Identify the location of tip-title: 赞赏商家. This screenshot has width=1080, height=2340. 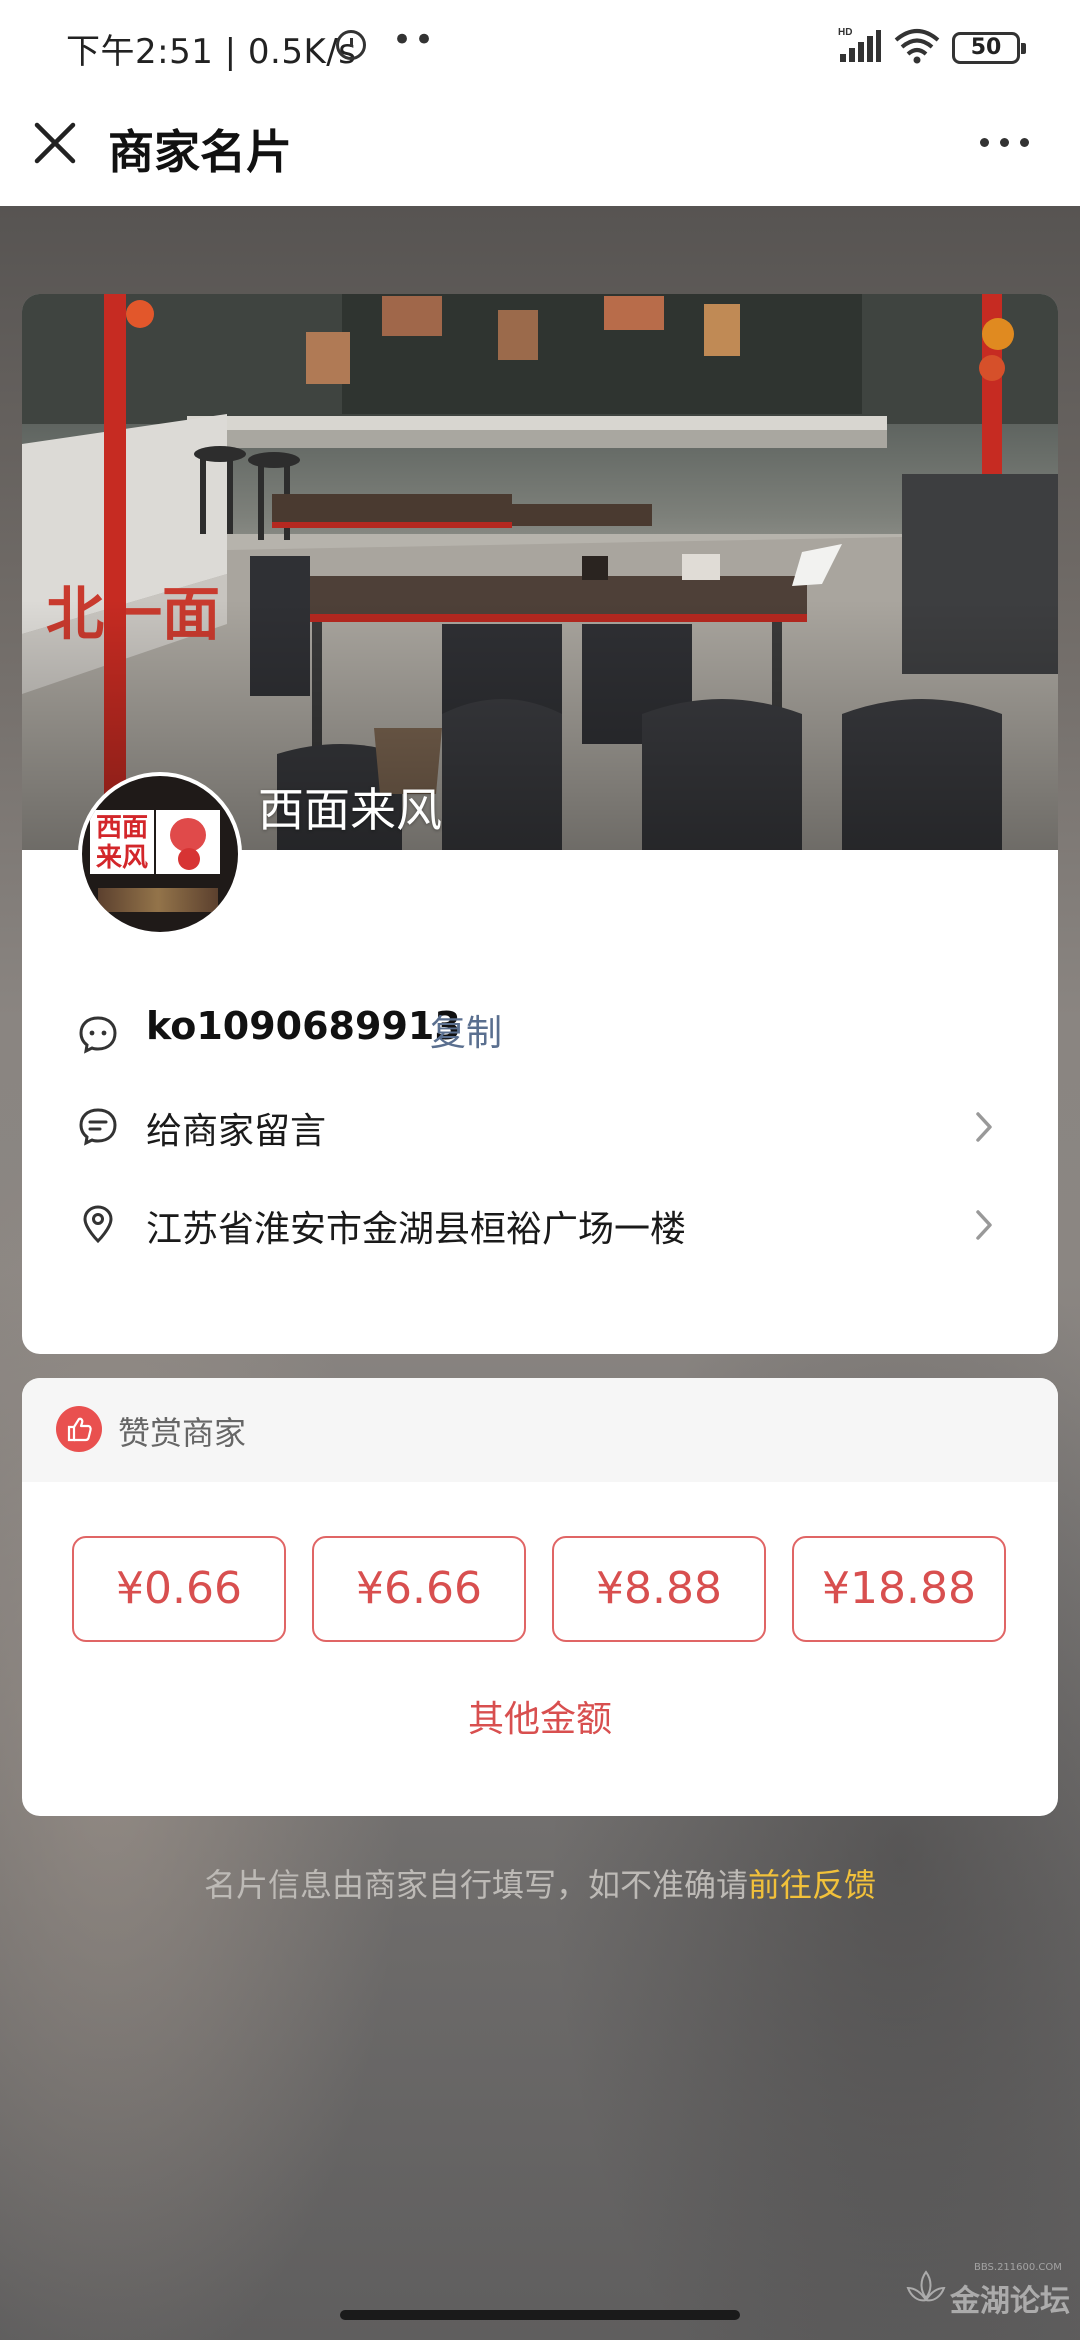
(182, 1433).